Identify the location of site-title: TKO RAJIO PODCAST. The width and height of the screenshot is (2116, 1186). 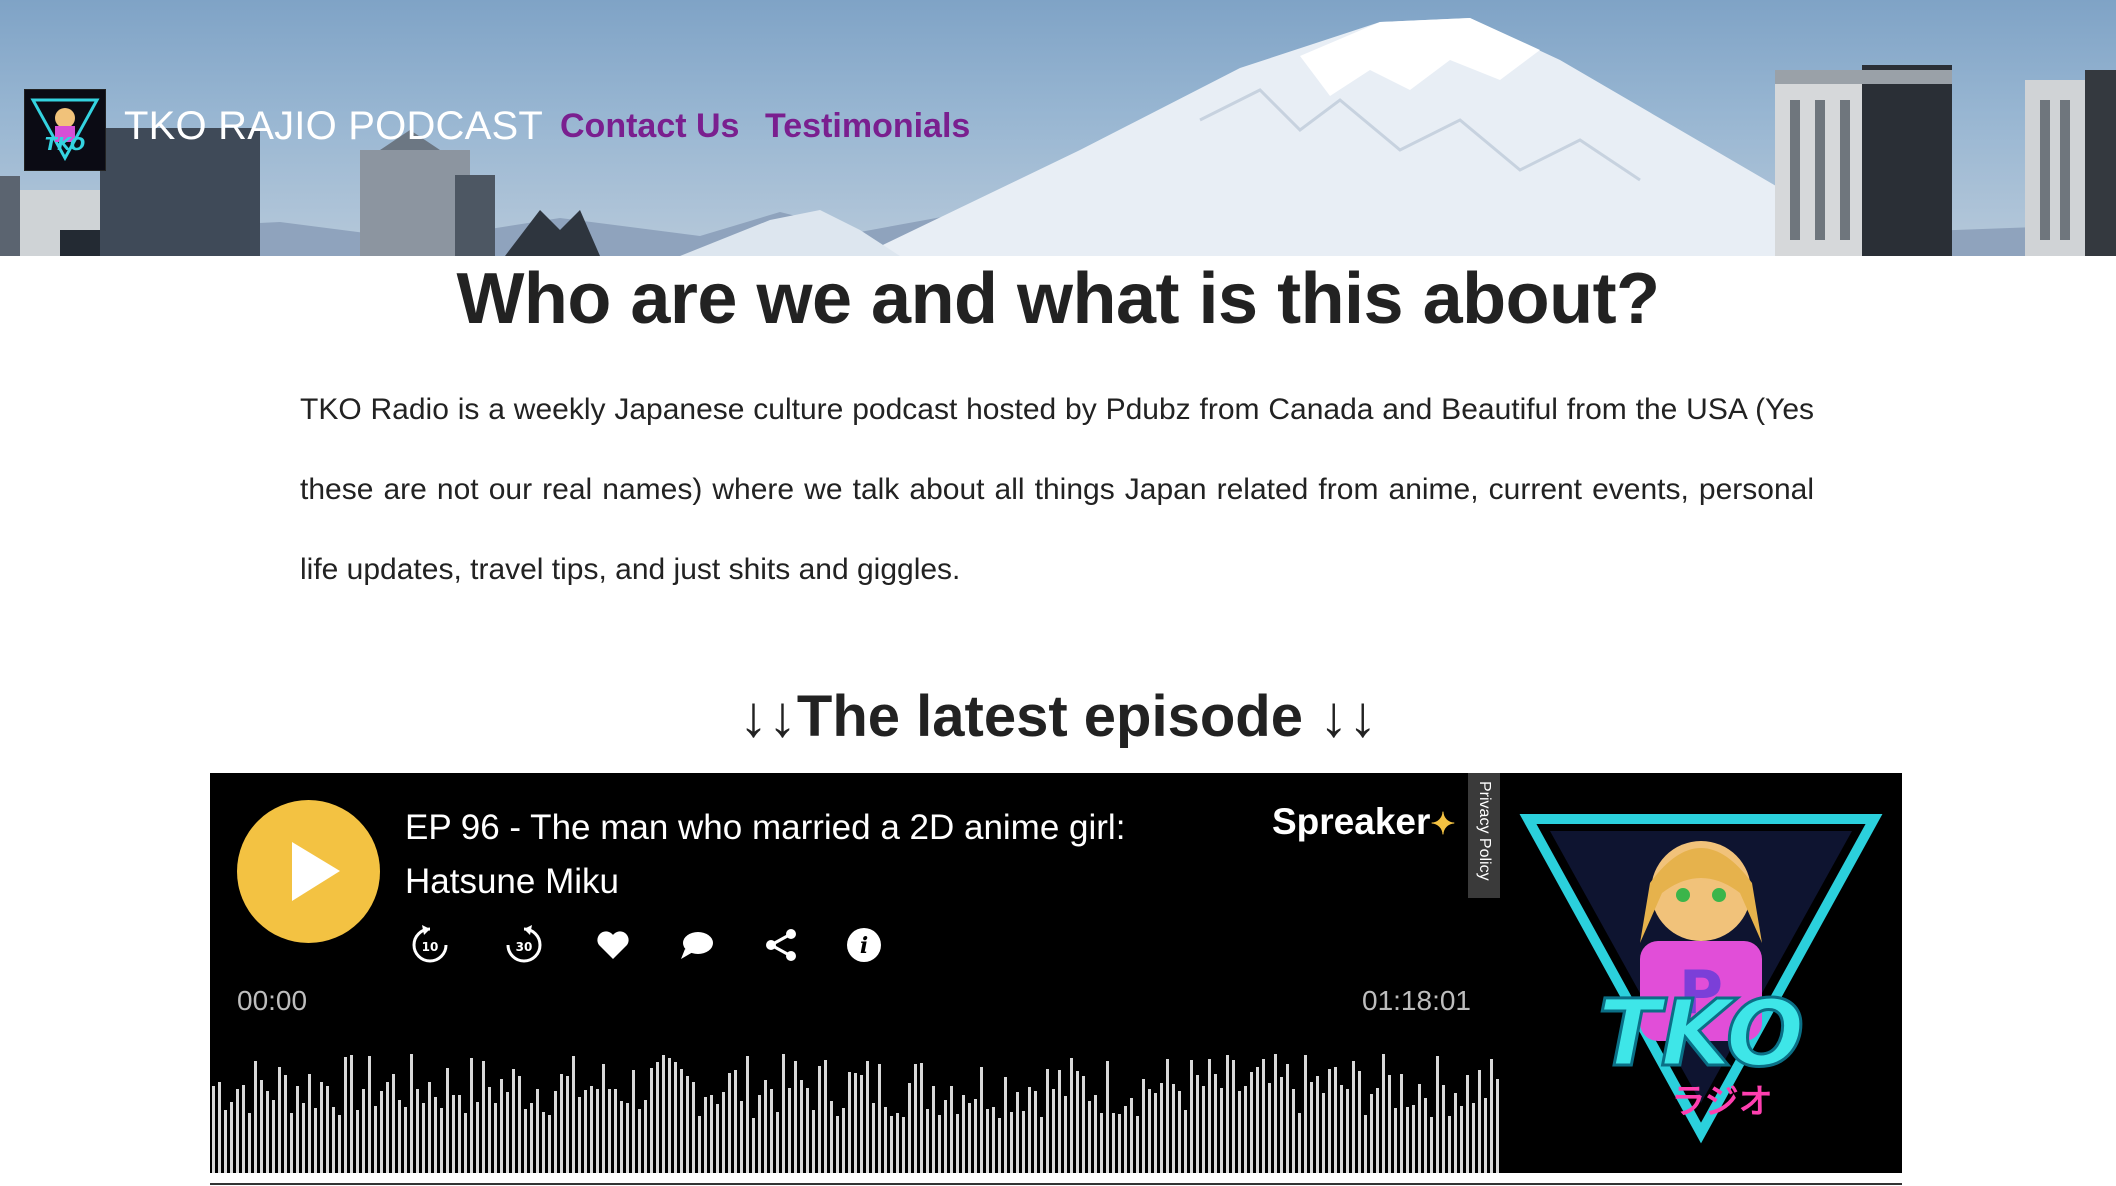
(333, 126).